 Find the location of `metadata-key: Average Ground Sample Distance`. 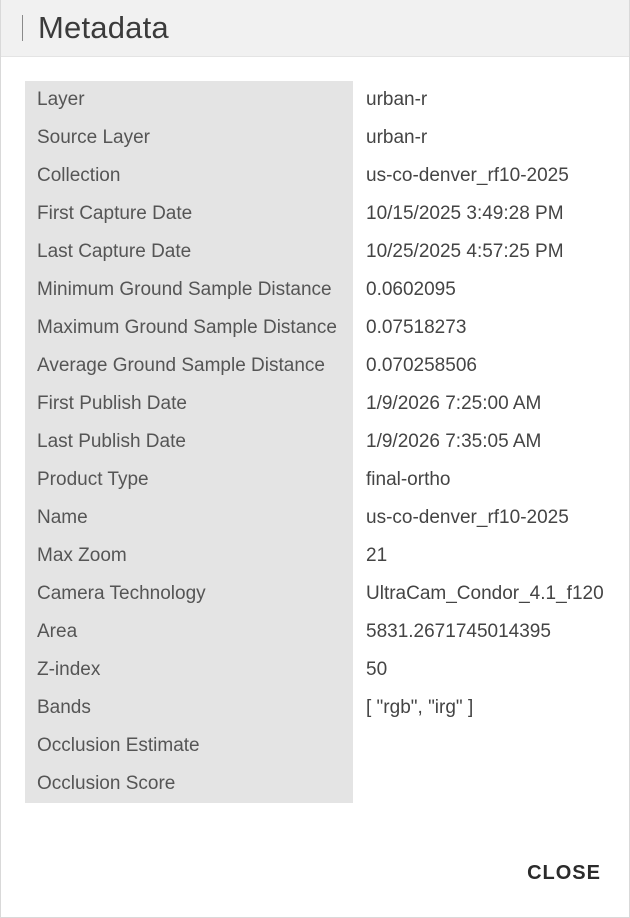

metadata-key: Average Ground Sample Distance is located at coordinates (189, 366).